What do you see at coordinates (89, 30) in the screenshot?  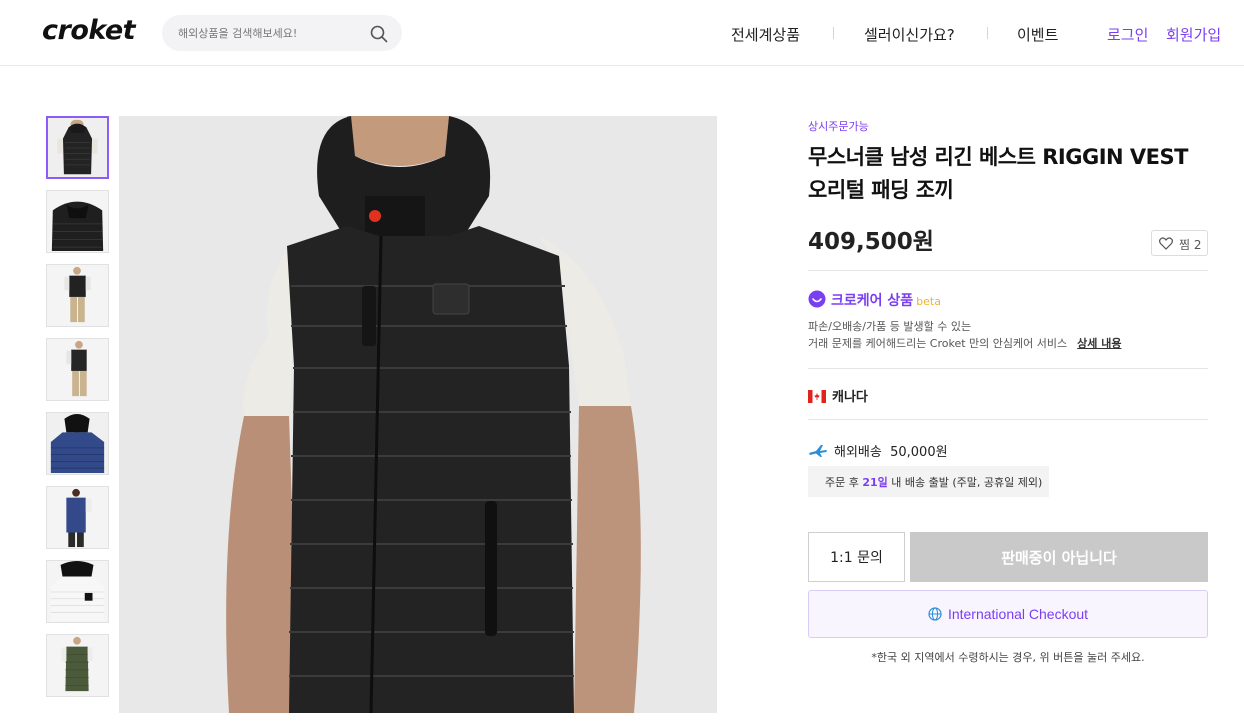 I see `croket-logo: croket` at bounding box center [89, 30].